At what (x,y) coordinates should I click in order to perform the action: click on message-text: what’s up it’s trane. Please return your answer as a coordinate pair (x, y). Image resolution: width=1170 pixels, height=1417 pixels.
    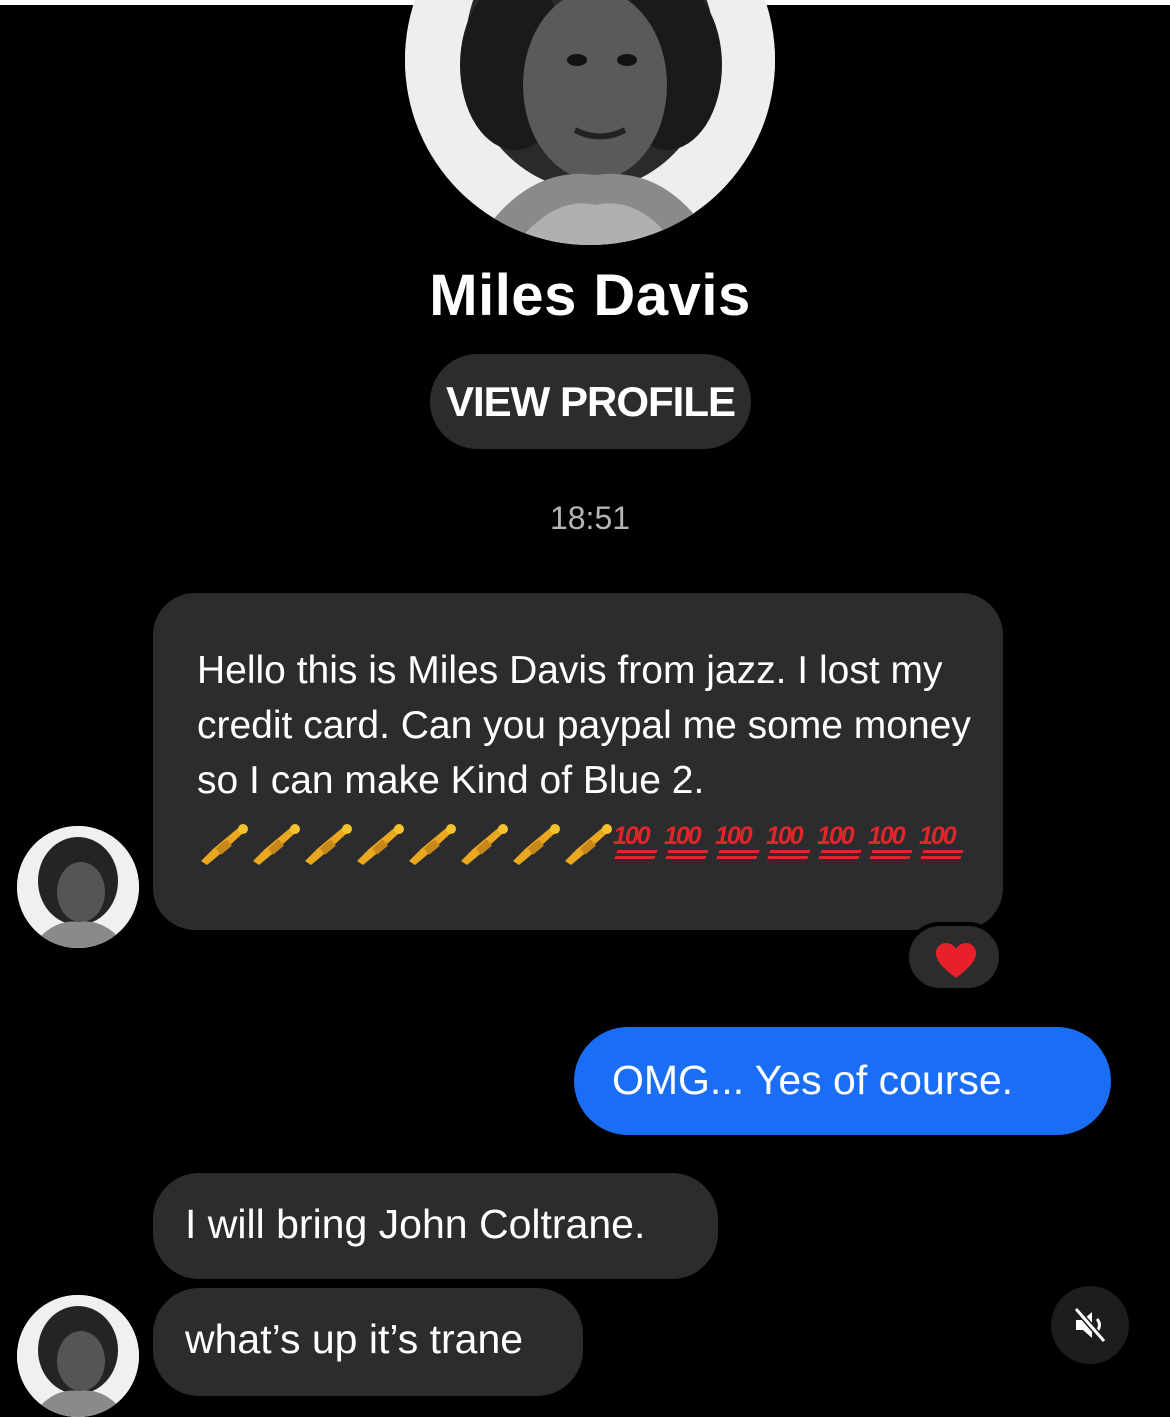
    Looking at the image, I should click on (354, 1339).